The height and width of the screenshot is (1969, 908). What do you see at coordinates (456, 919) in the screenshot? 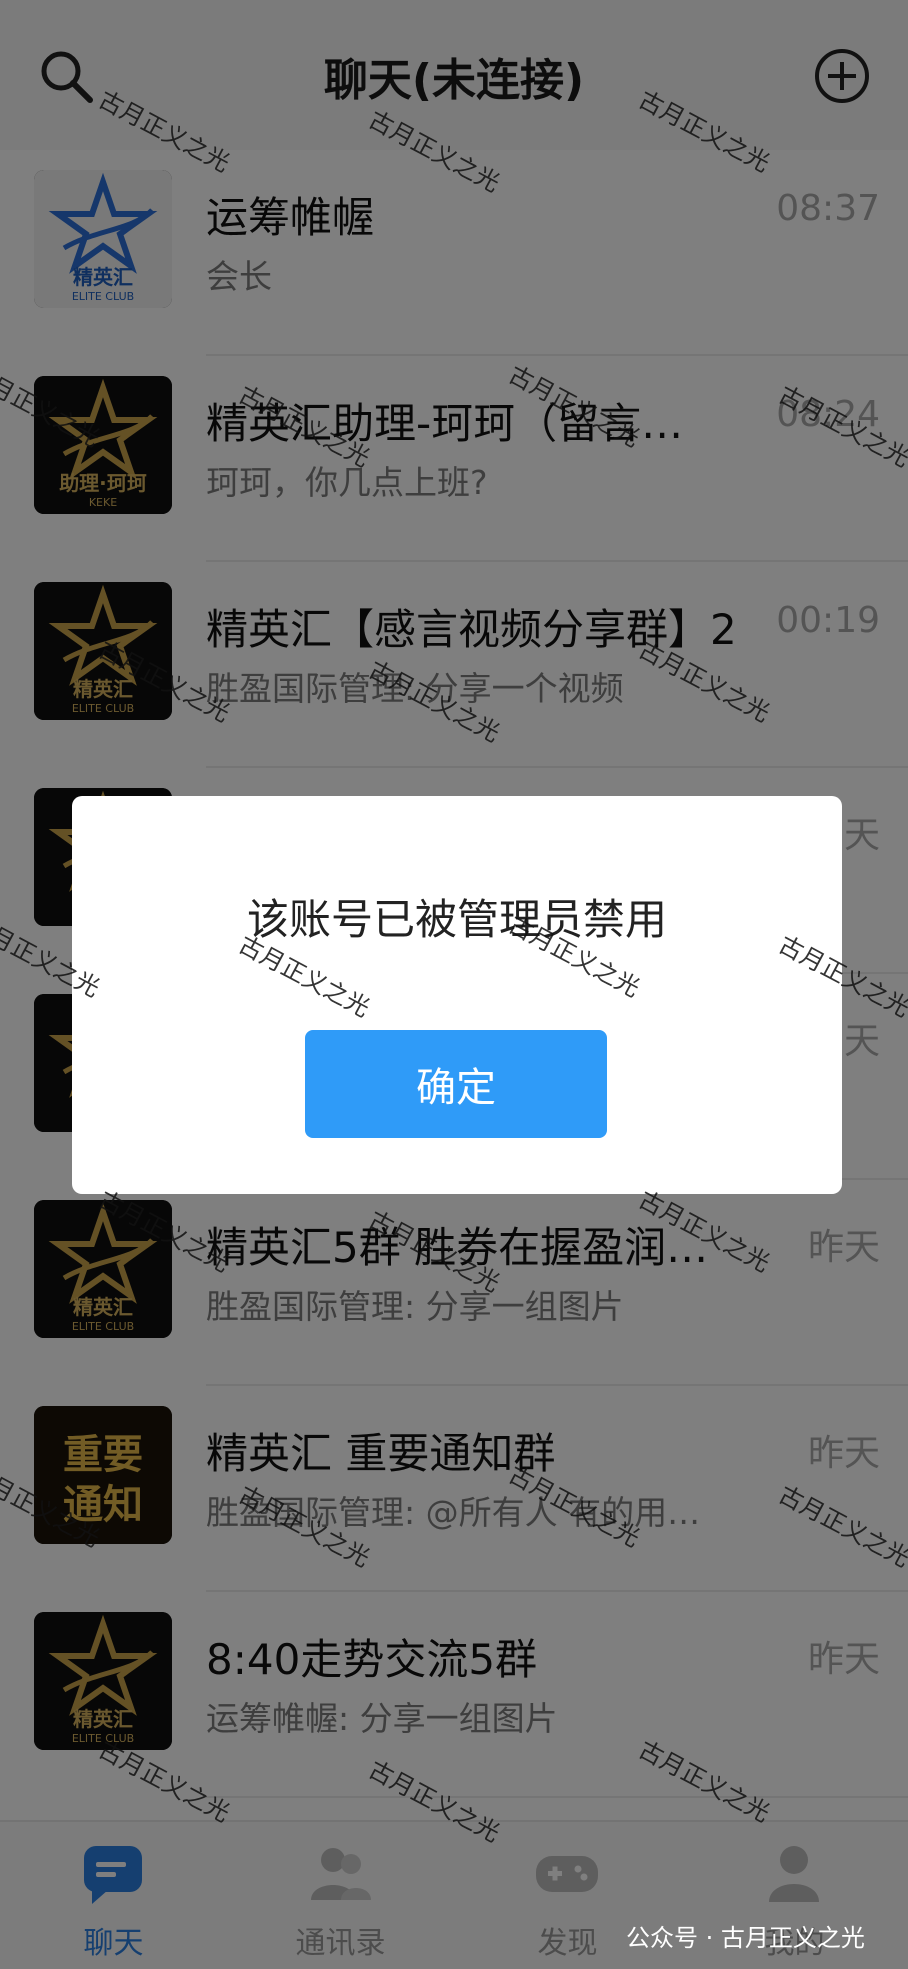
I see `dialog-message: 该账号已被管理员禁用` at bounding box center [456, 919].